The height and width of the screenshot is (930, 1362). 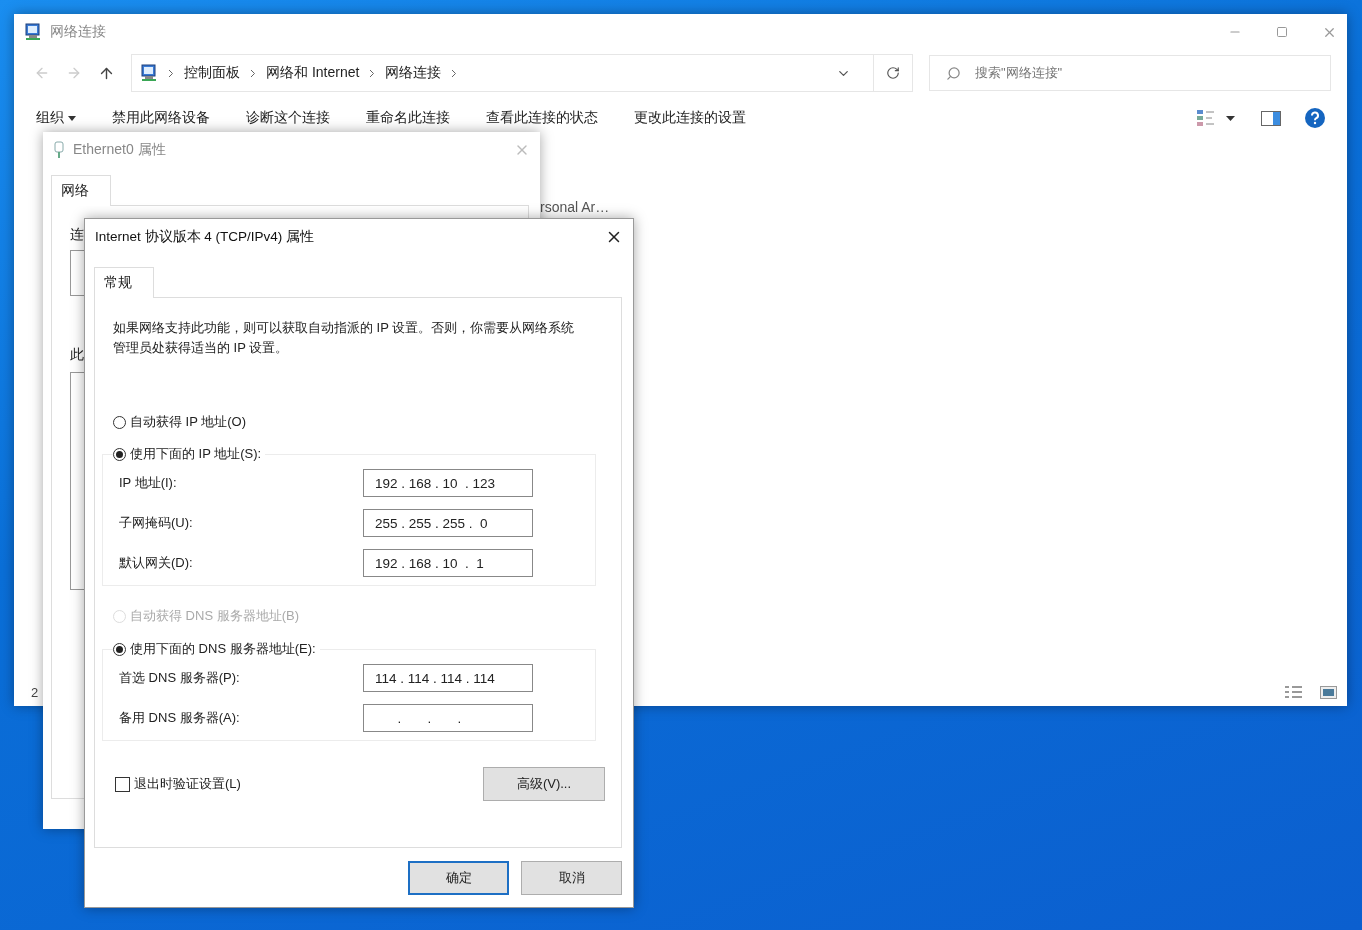 I want to click on field-label: 首选 DNS 服务器(P):, so click(x=179, y=678).